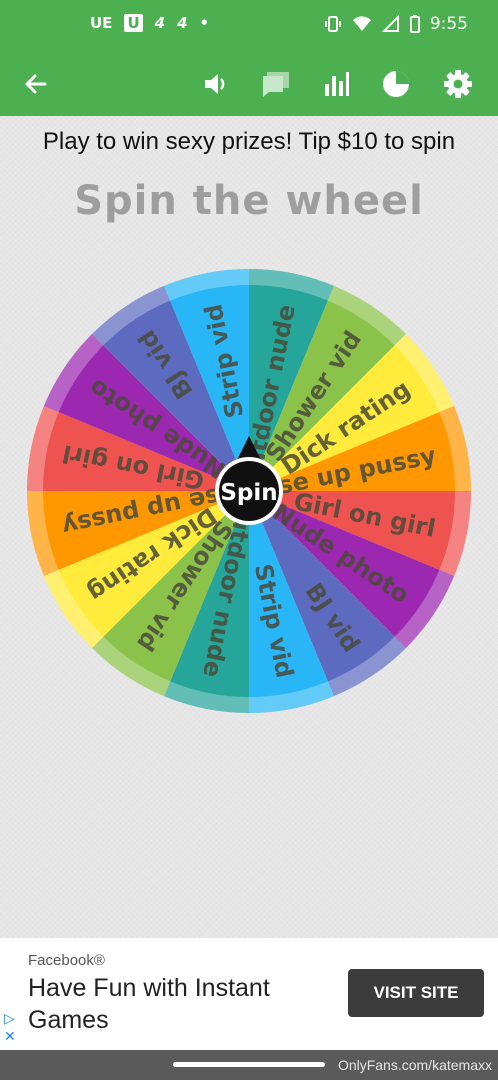 This screenshot has width=498, height=1080. What do you see at coordinates (248, 493) in the screenshot?
I see `spin-button-label: Spin` at bounding box center [248, 493].